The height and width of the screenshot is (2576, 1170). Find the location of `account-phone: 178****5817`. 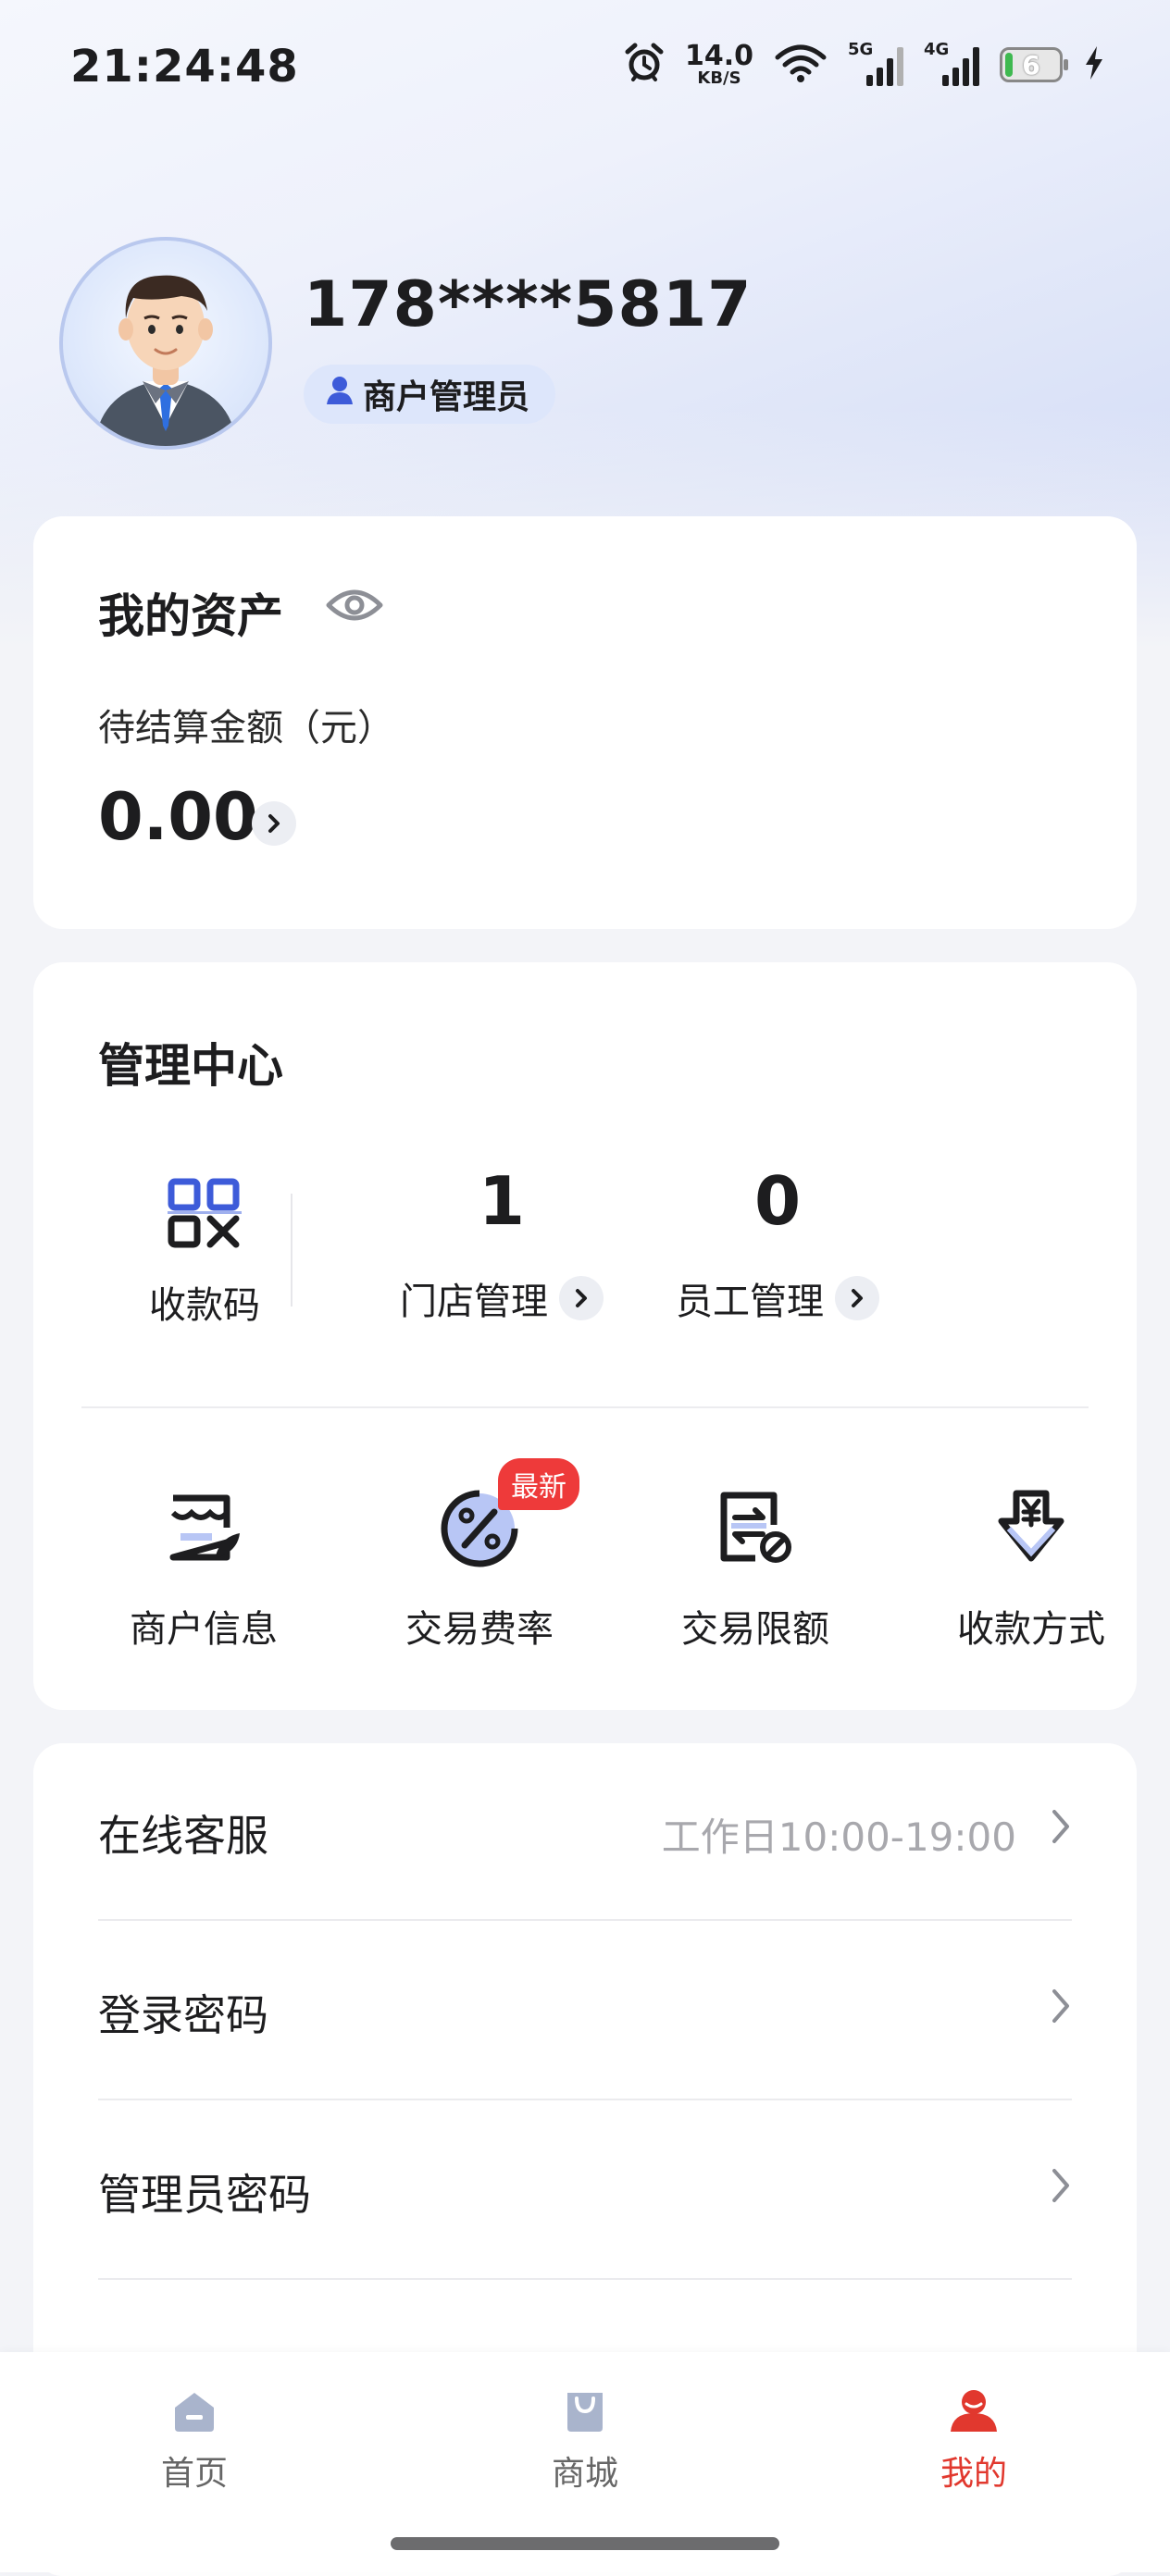

account-phone: 178****5817 is located at coordinates (528, 304).